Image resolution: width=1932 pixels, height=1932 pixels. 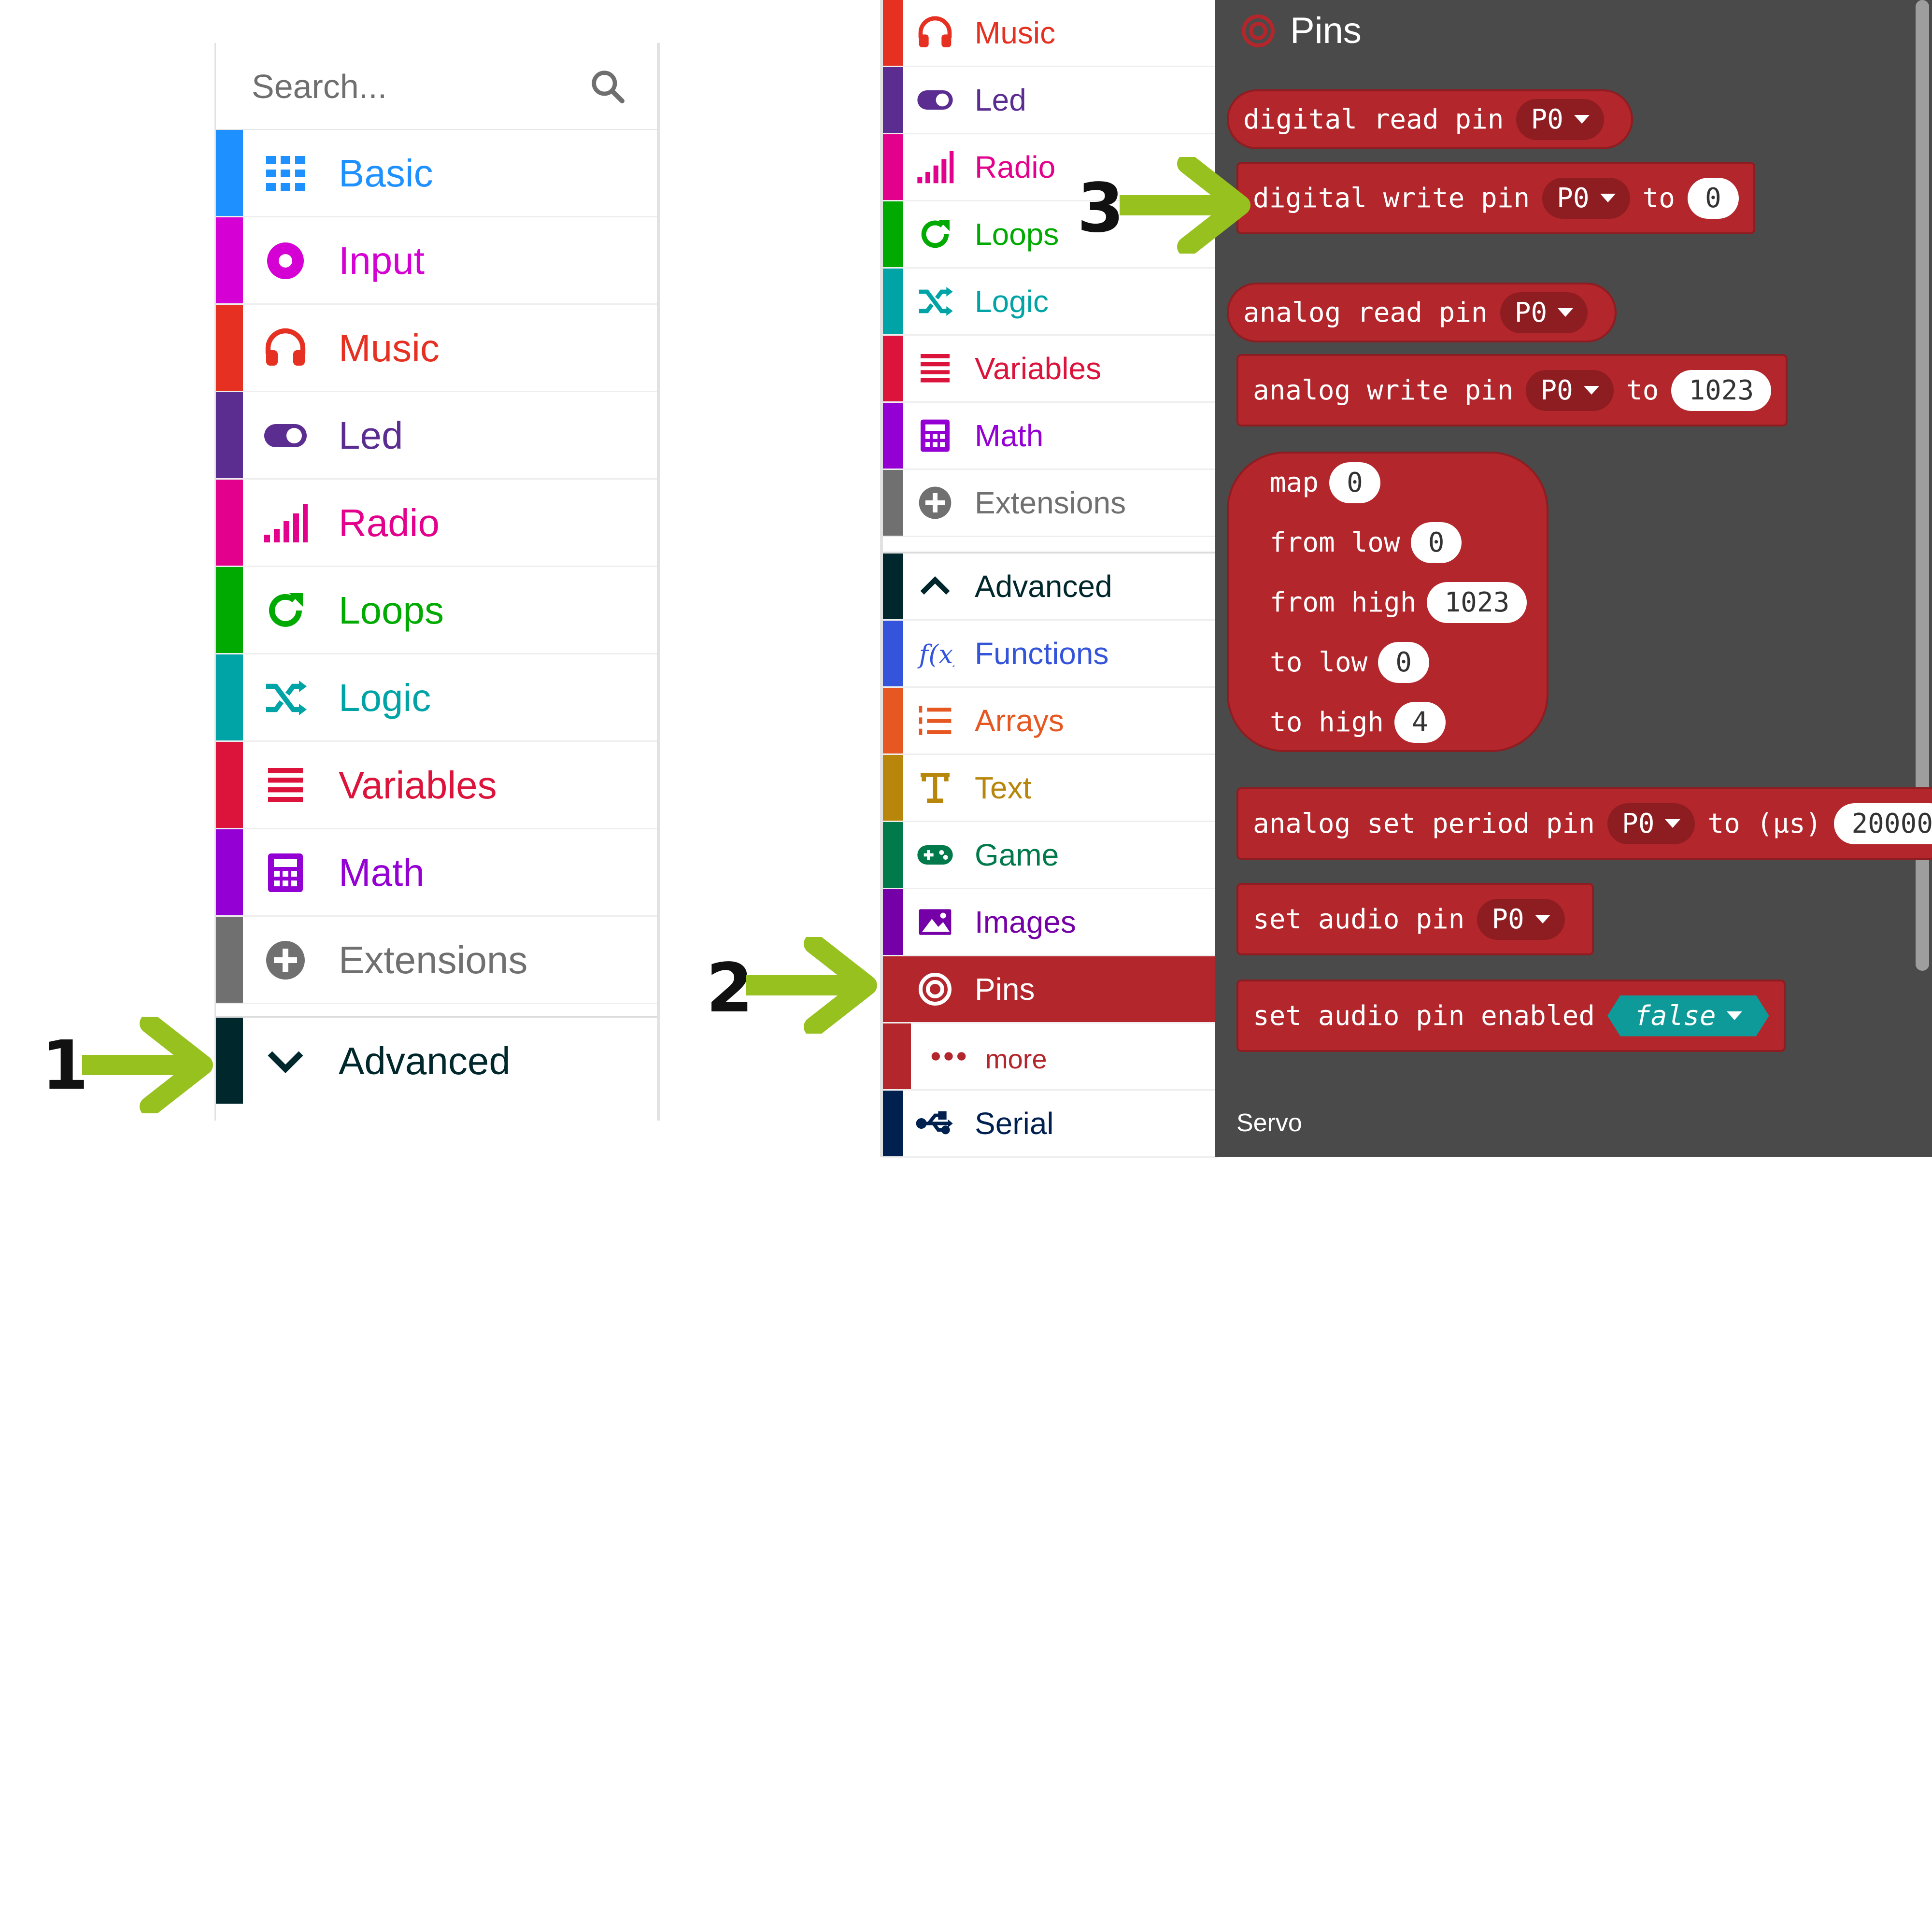 I want to click on category-label: Pins, so click(x=1005, y=989).